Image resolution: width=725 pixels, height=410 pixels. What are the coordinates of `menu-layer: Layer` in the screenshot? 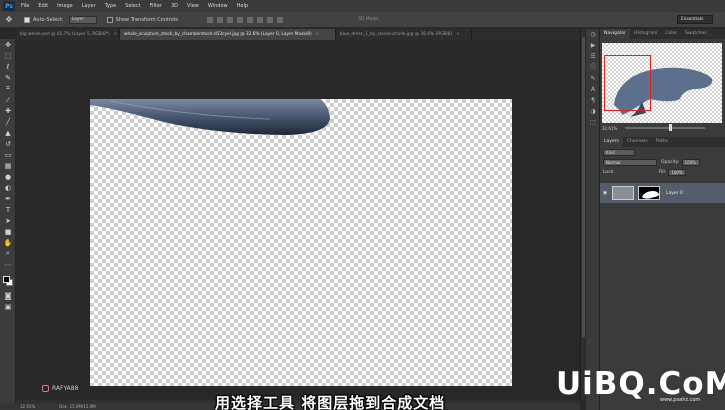 It's located at (89, 6).